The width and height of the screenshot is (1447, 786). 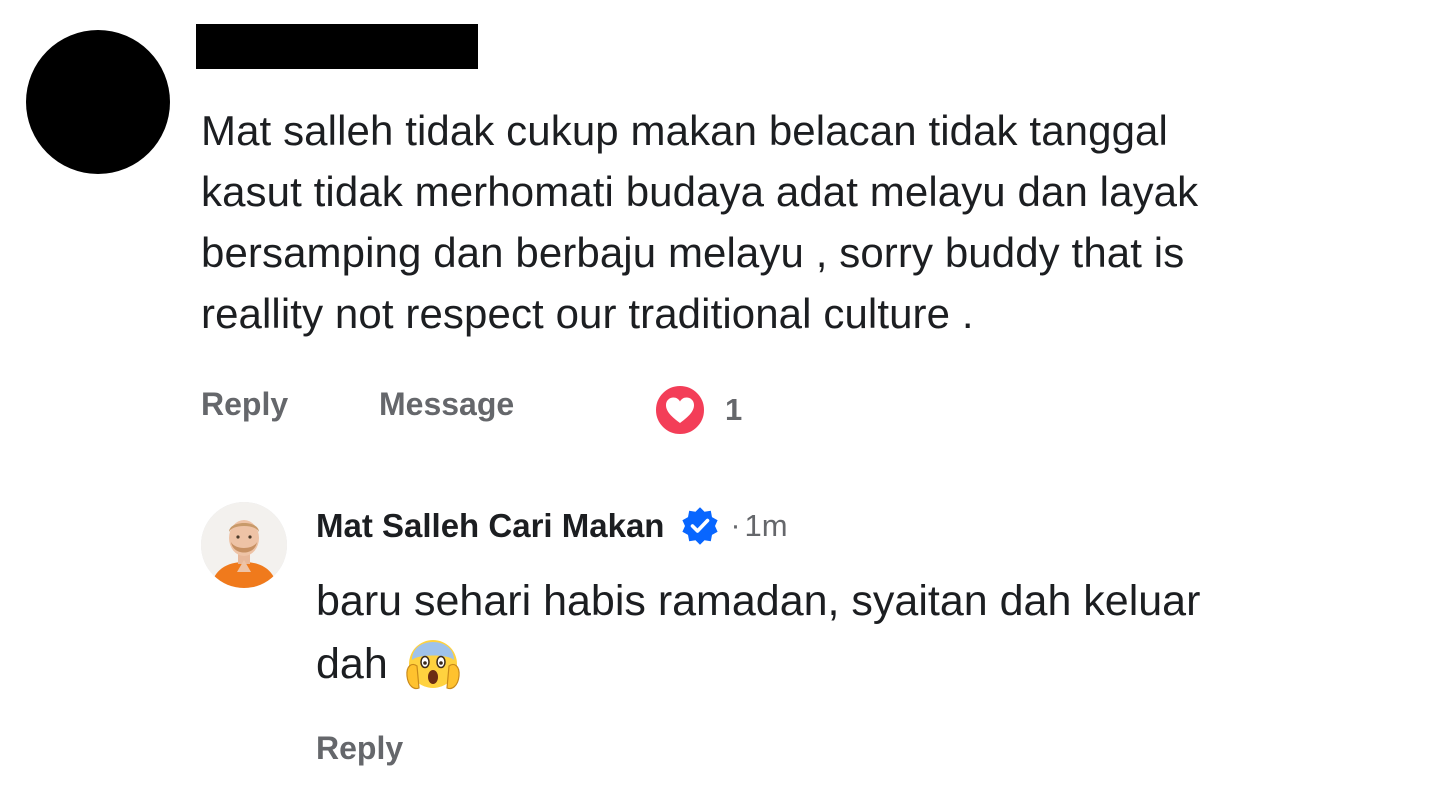 I want to click on commenter-name-redacted, so click(x=337, y=46).